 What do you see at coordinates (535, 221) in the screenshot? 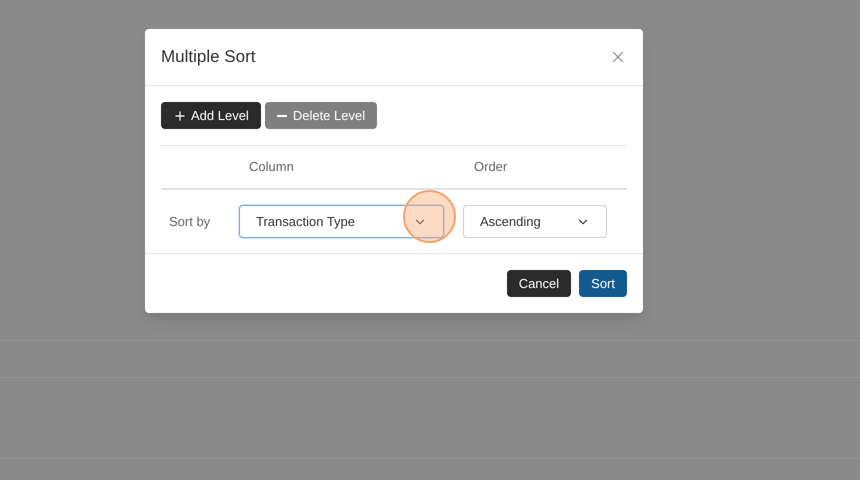
I see `order-select: Ascending` at bounding box center [535, 221].